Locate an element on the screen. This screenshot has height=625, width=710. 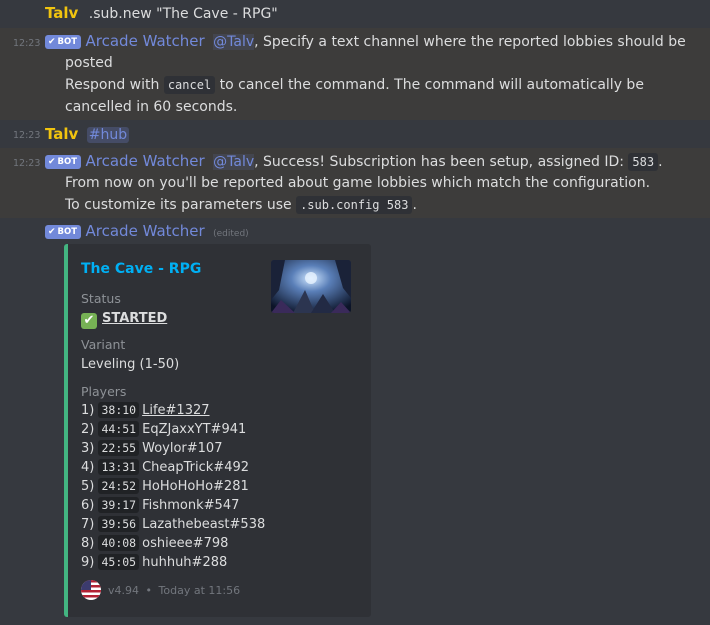
player-row: 2) 44:51 EqZJaxxYT#941 is located at coordinates (164, 429).